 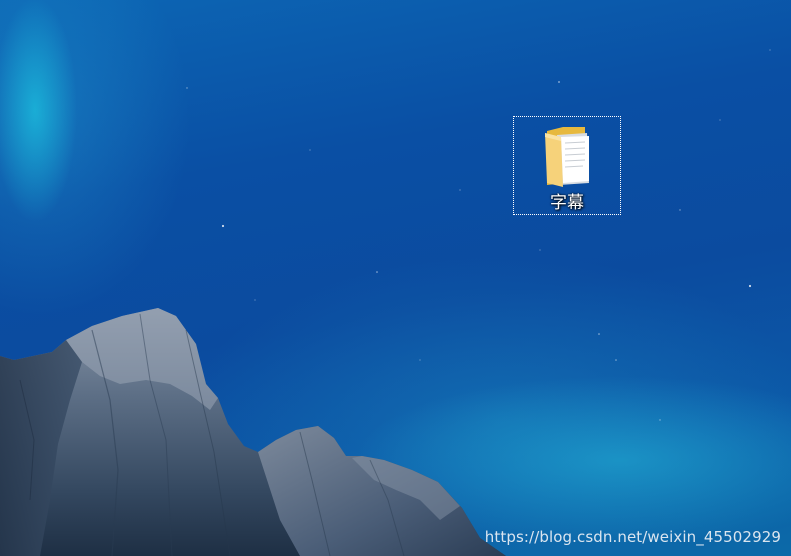 What do you see at coordinates (632, 537) in the screenshot?
I see `watermark-url: https://blog.csdn.net/weixin_45502929` at bounding box center [632, 537].